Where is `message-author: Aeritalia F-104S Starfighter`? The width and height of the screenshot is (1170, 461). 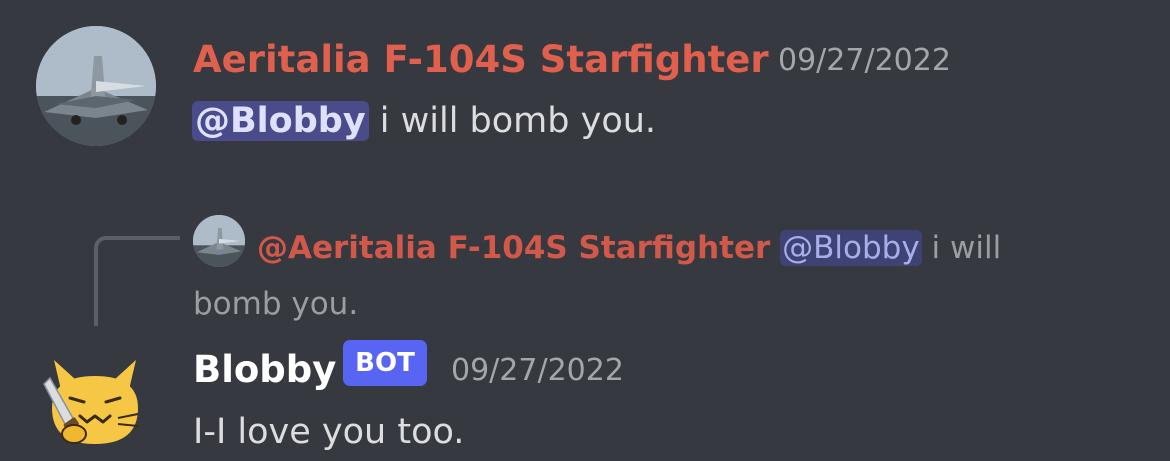 message-author: Aeritalia F-104S Starfighter is located at coordinates (481, 59).